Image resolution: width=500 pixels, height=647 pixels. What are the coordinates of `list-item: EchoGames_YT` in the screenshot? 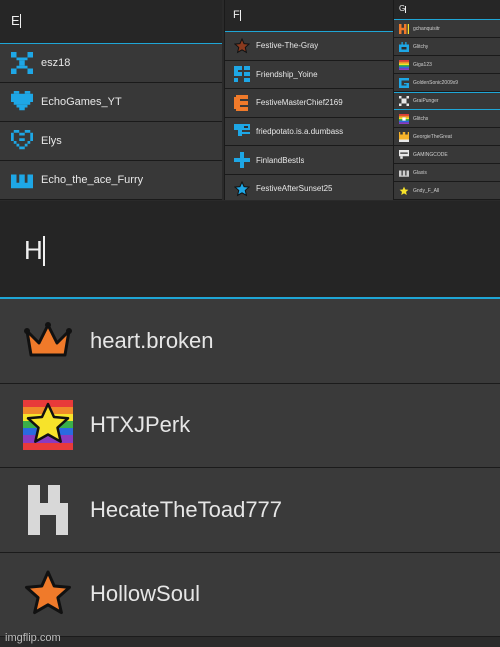 It's located at (111, 102).